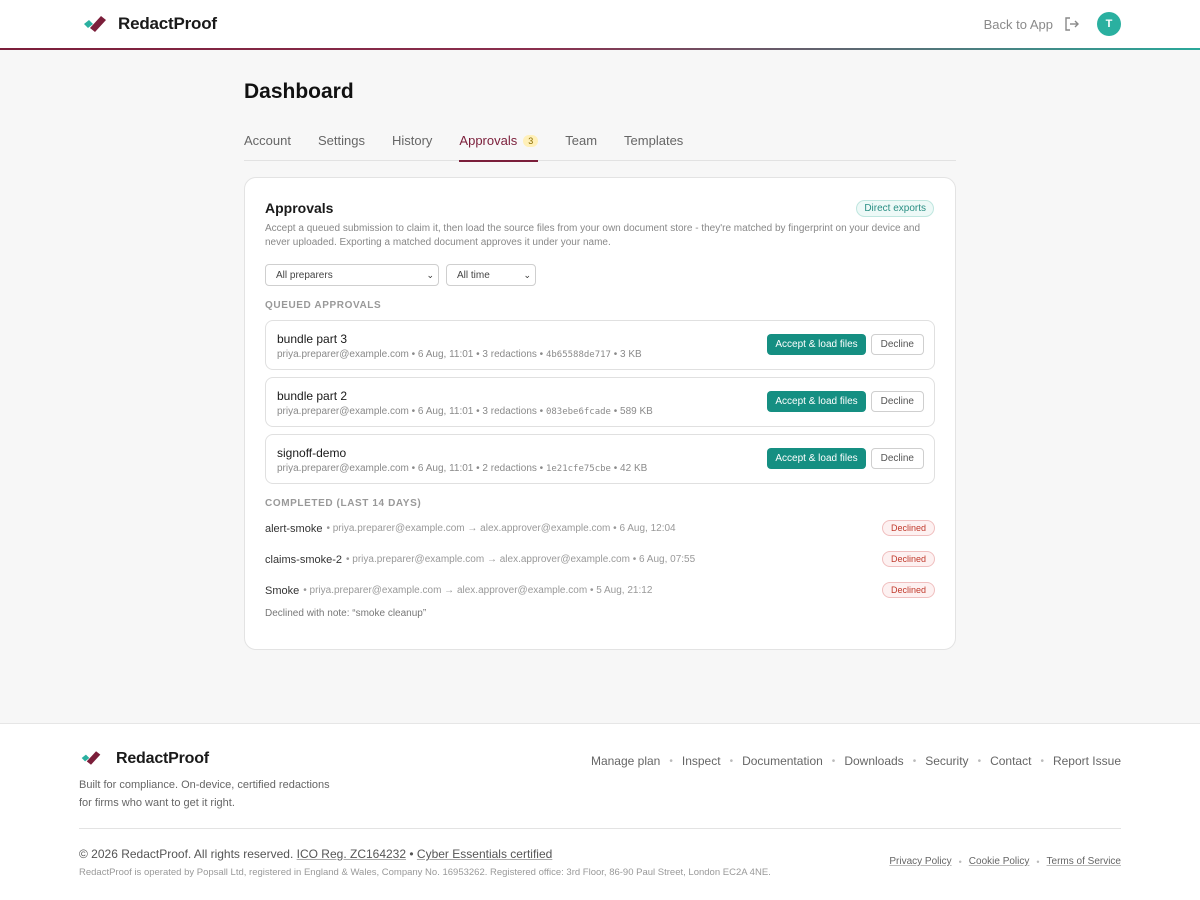 This screenshot has width=1200, height=900. I want to click on copyright-text: © 2026 RedactProof. All rights reserved., so click(186, 854).